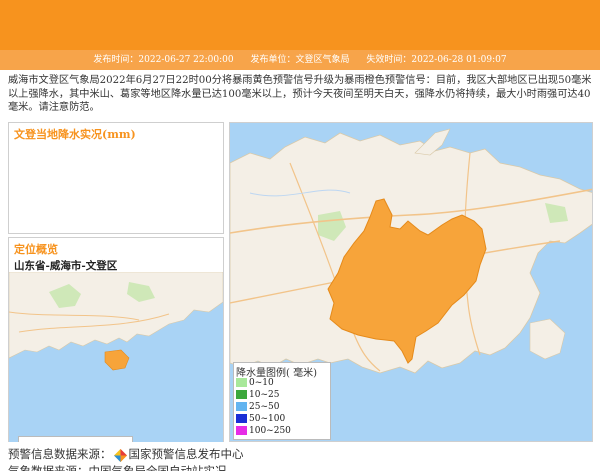 This screenshot has width=600, height=471. Describe the element at coordinates (255, 383) in the screenshot. I see `rainfall-legend-item: 0~10` at that location.